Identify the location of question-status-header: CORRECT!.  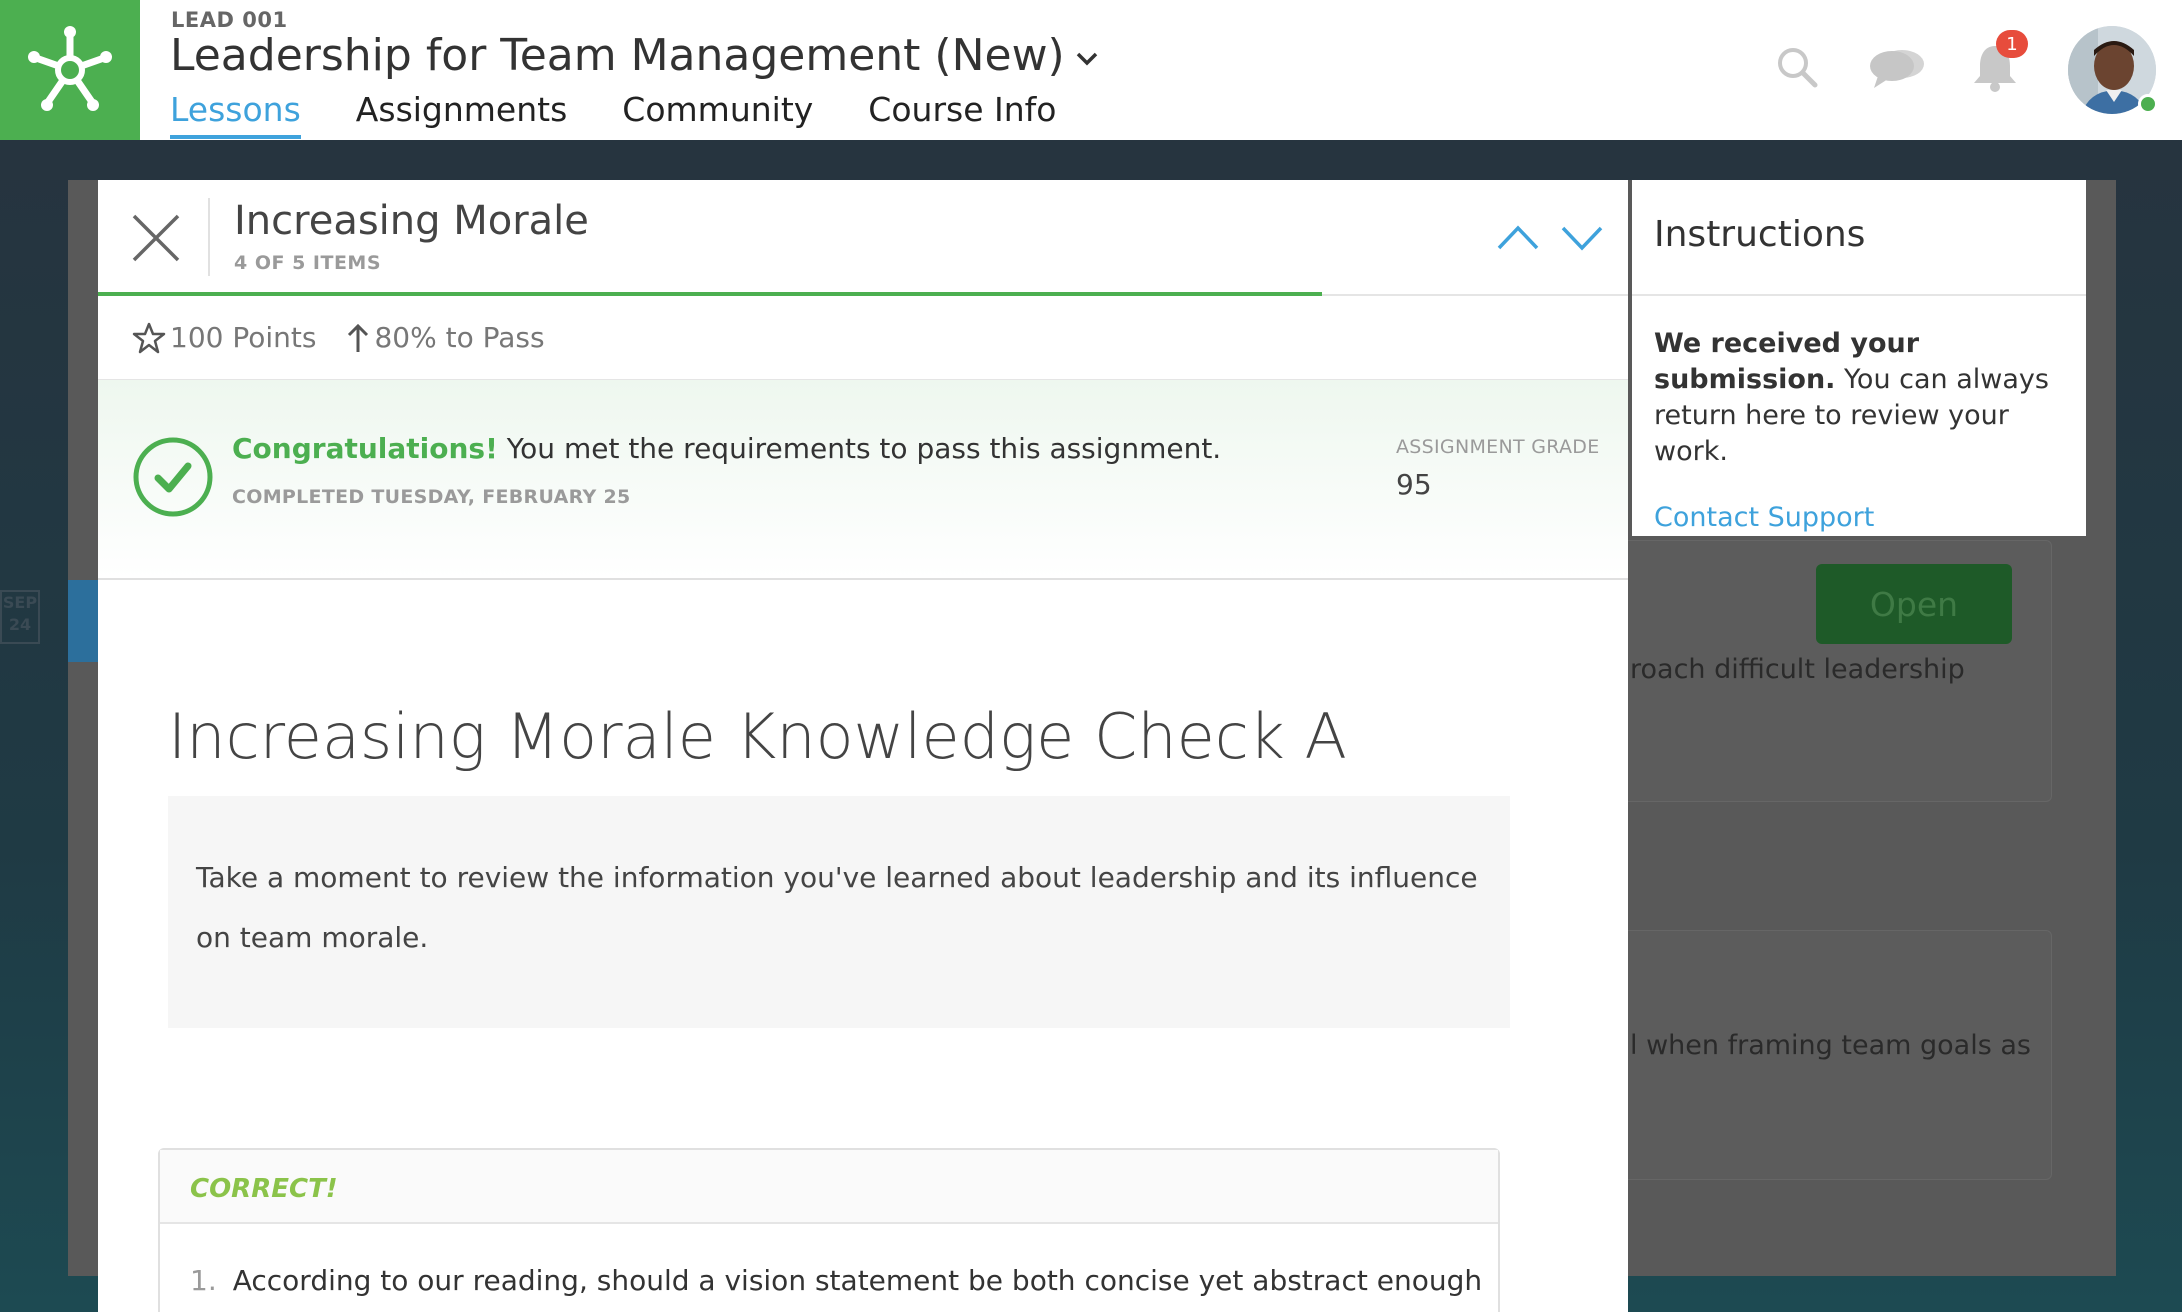
(829, 1187).